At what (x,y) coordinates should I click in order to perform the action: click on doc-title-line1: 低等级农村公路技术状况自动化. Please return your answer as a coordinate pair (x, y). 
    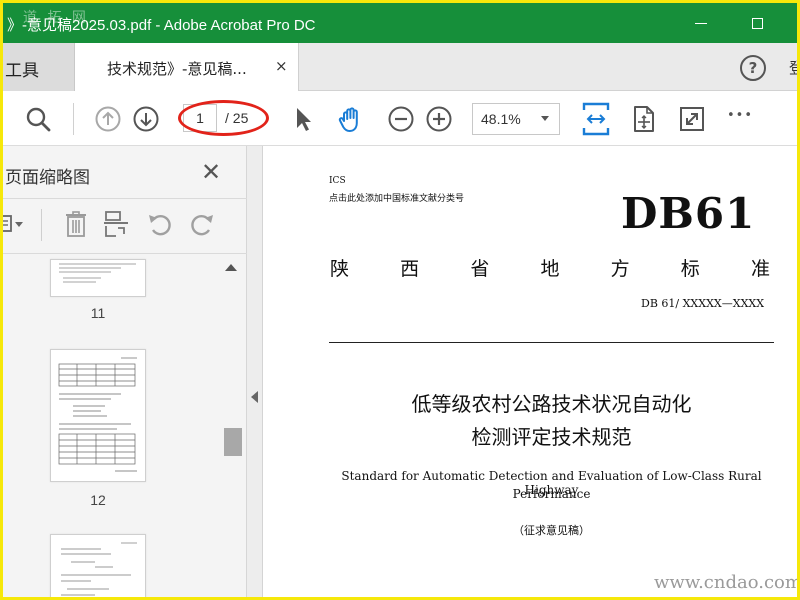
    Looking at the image, I should click on (551, 404).